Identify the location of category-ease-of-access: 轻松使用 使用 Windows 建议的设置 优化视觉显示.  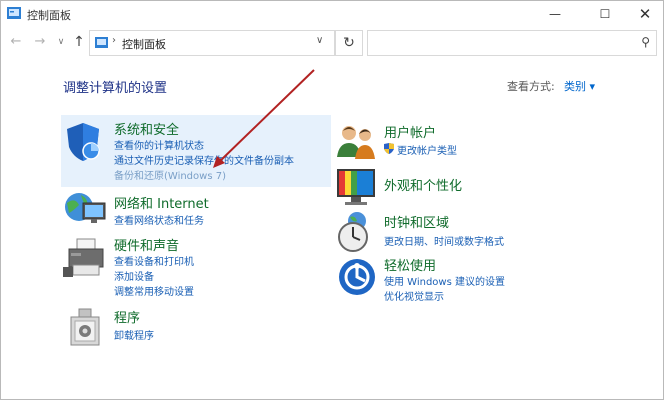
(478, 279).